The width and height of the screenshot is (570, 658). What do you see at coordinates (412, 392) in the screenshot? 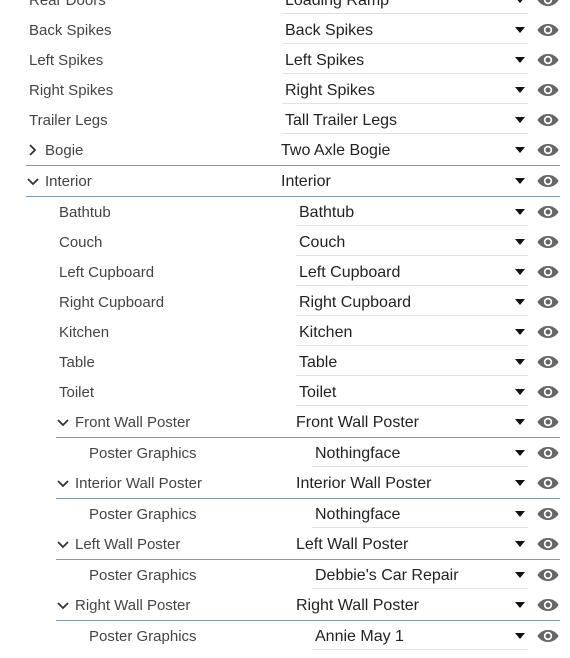
I see `property-select: Toilet` at bounding box center [412, 392].